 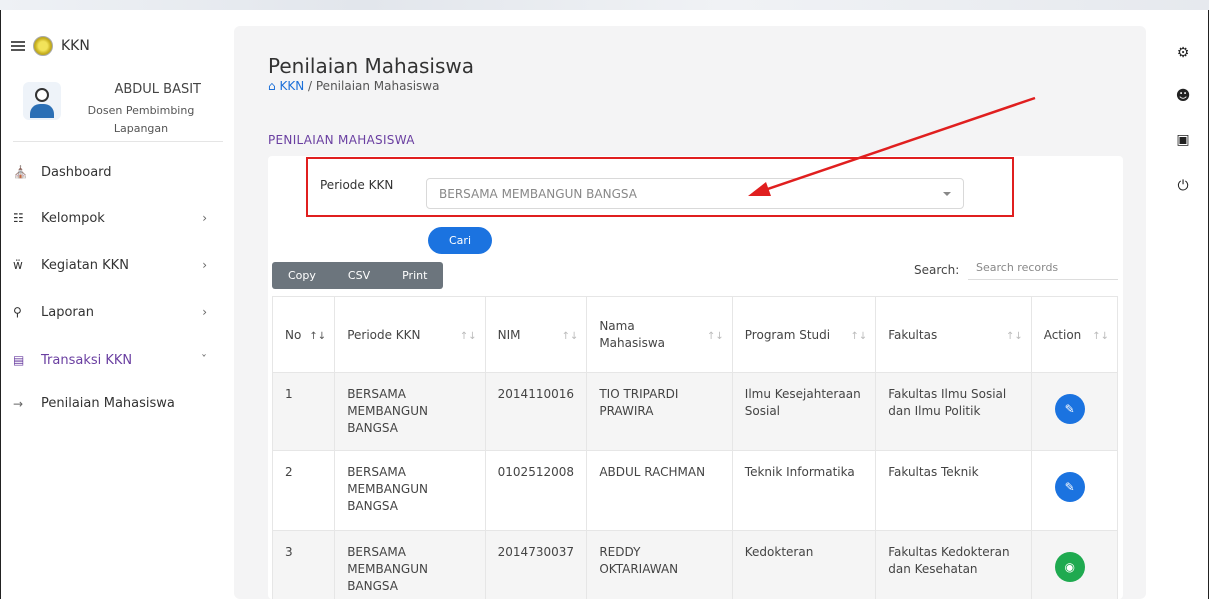 What do you see at coordinates (18, 218) in the screenshot?
I see `group-icon: ☷` at bounding box center [18, 218].